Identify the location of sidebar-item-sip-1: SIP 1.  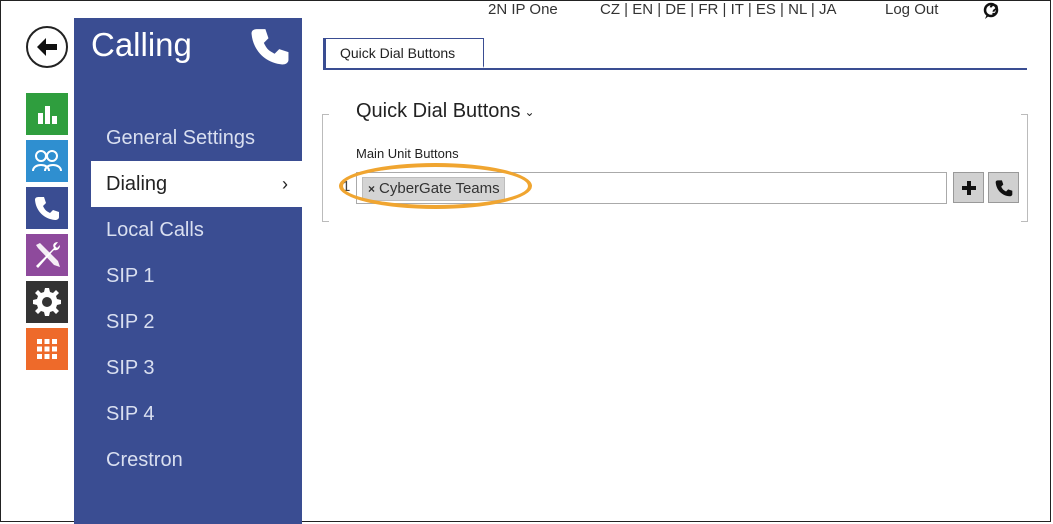
(188, 276).